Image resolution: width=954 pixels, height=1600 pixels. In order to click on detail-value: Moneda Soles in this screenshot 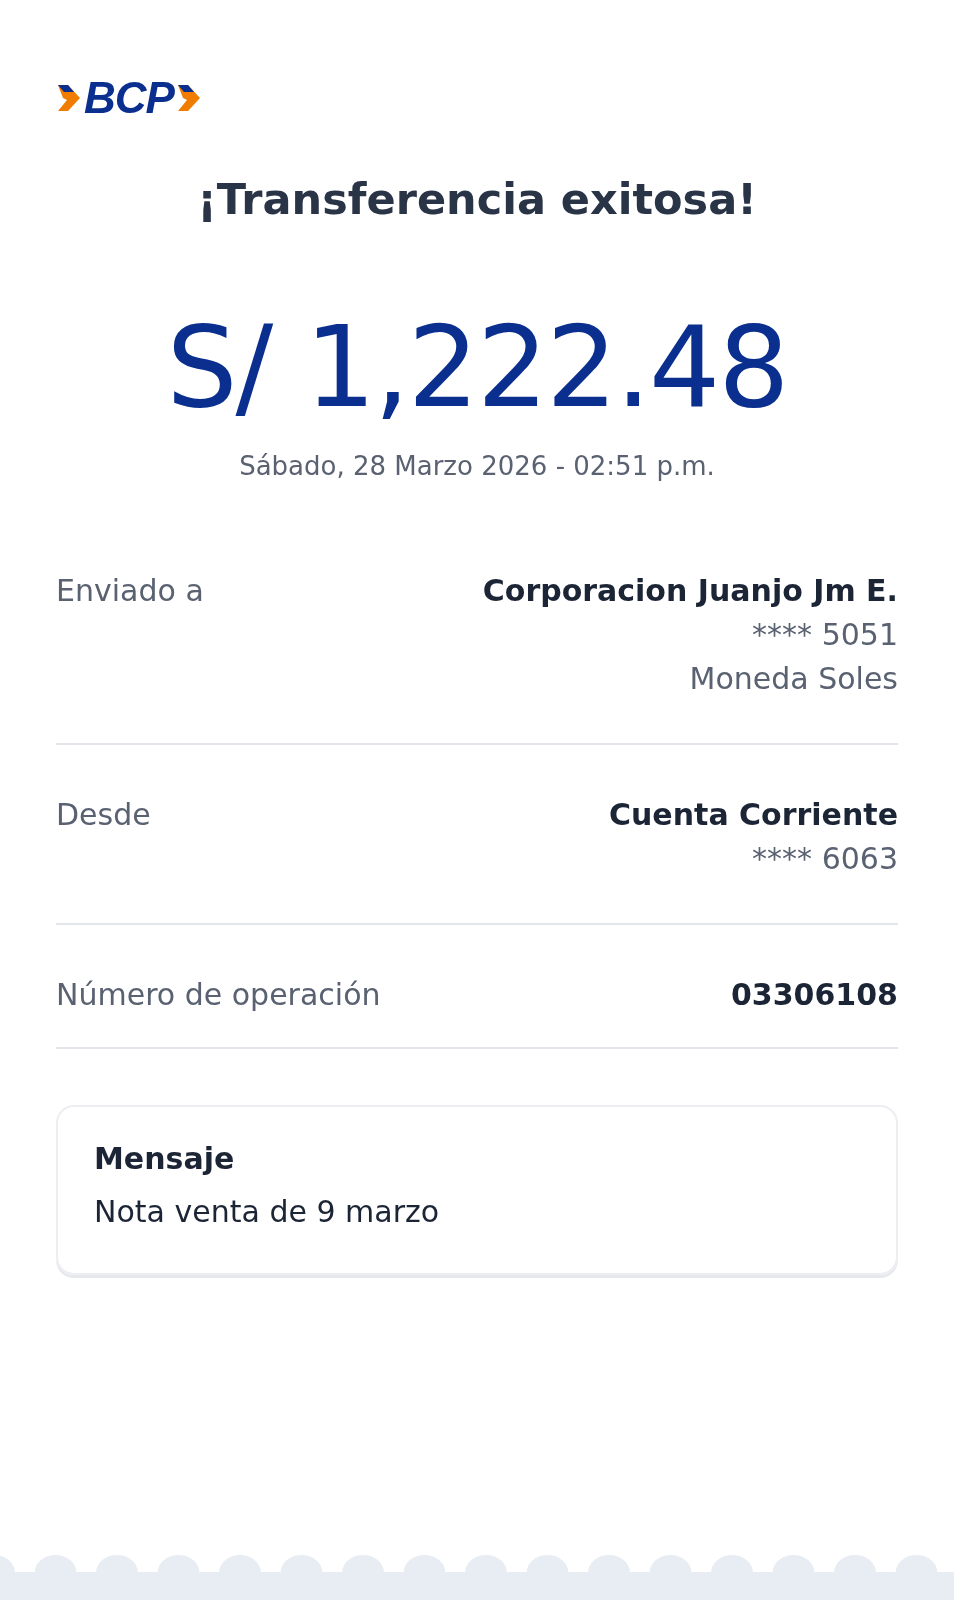, I will do `click(793, 679)`.